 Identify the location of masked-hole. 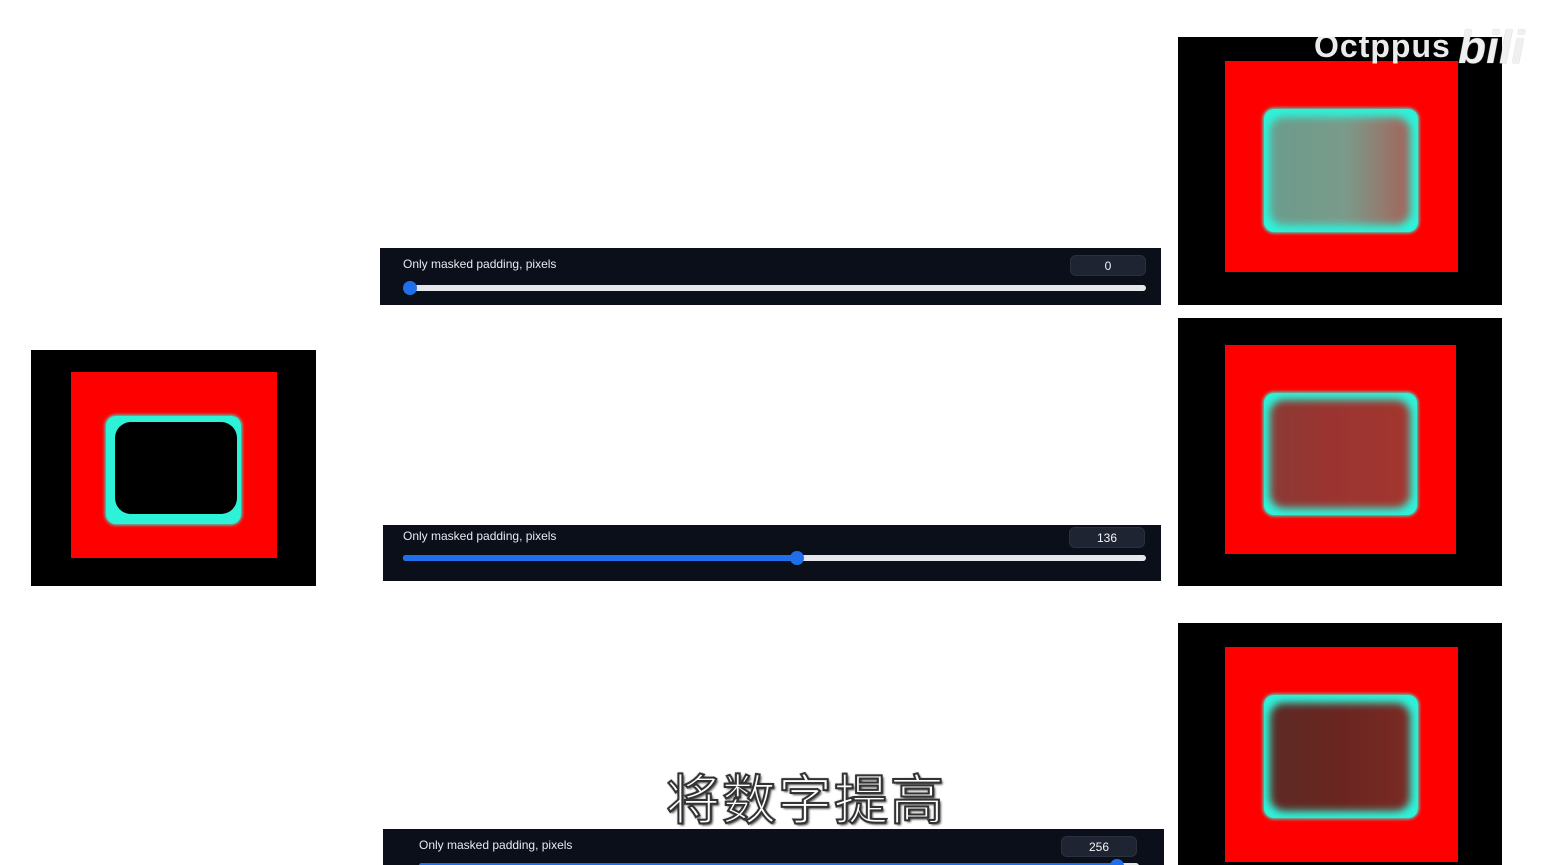
(176, 468).